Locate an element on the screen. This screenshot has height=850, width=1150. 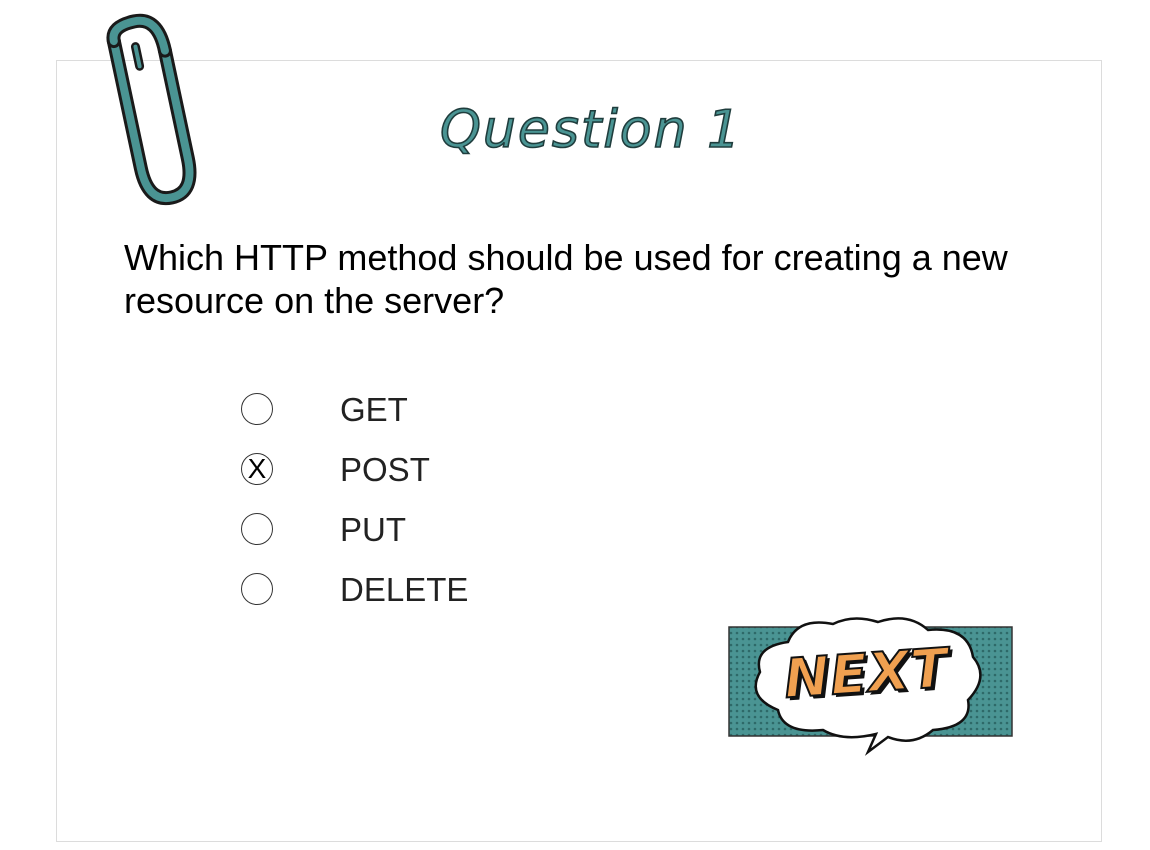
answer-options: GET X POST PUT DELETE is located at coordinates (390, 510).